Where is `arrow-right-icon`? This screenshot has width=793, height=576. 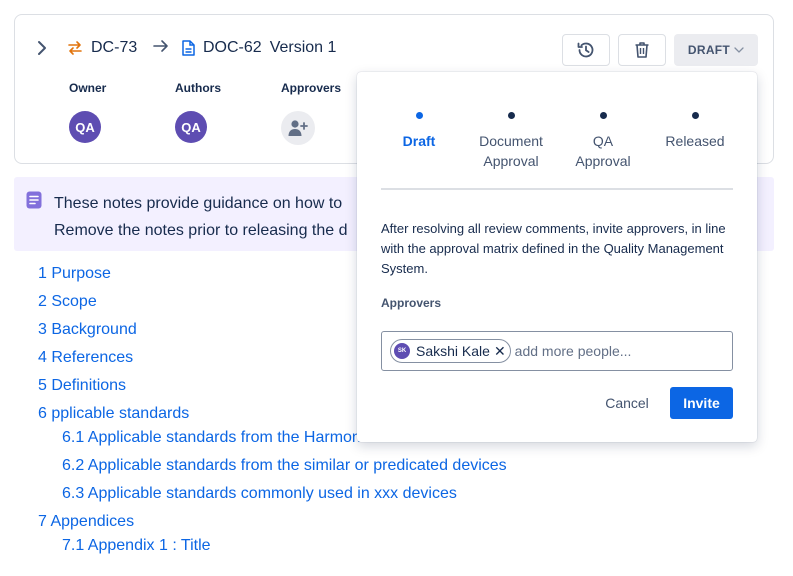 arrow-right-icon is located at coordinates (161, 46).